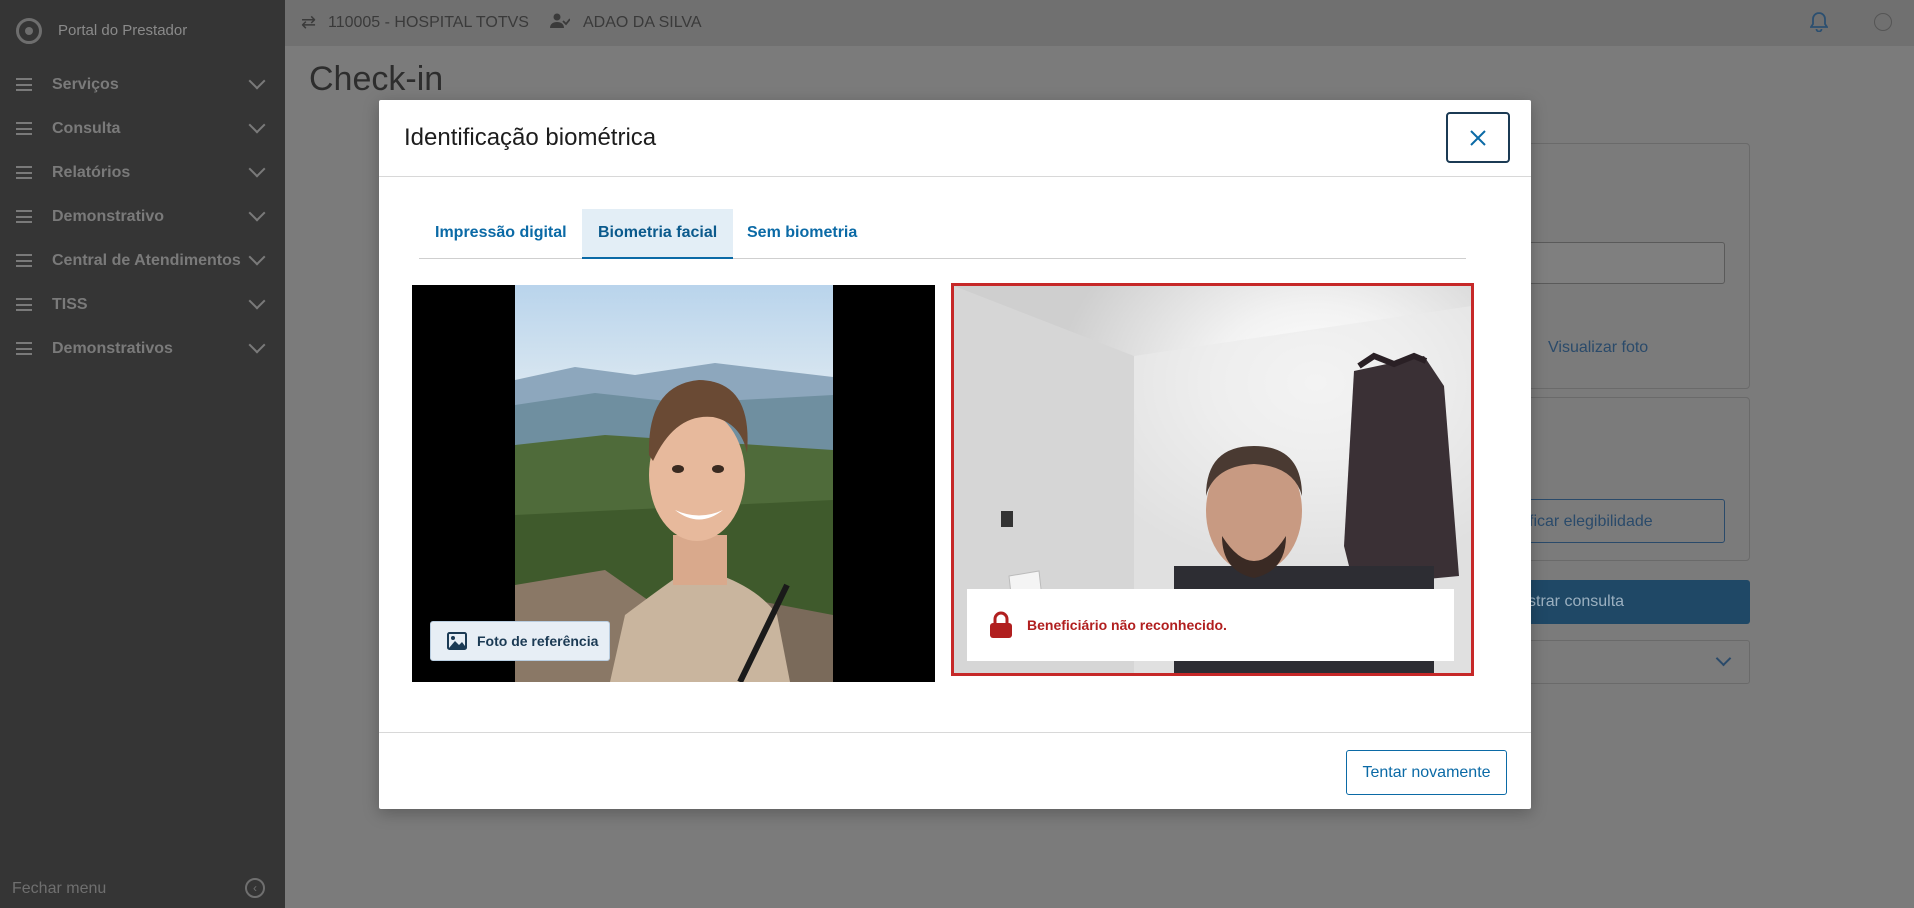  I want to click on sidebar-item-demonstrativo: Demonstrativo, so click(142, 217).